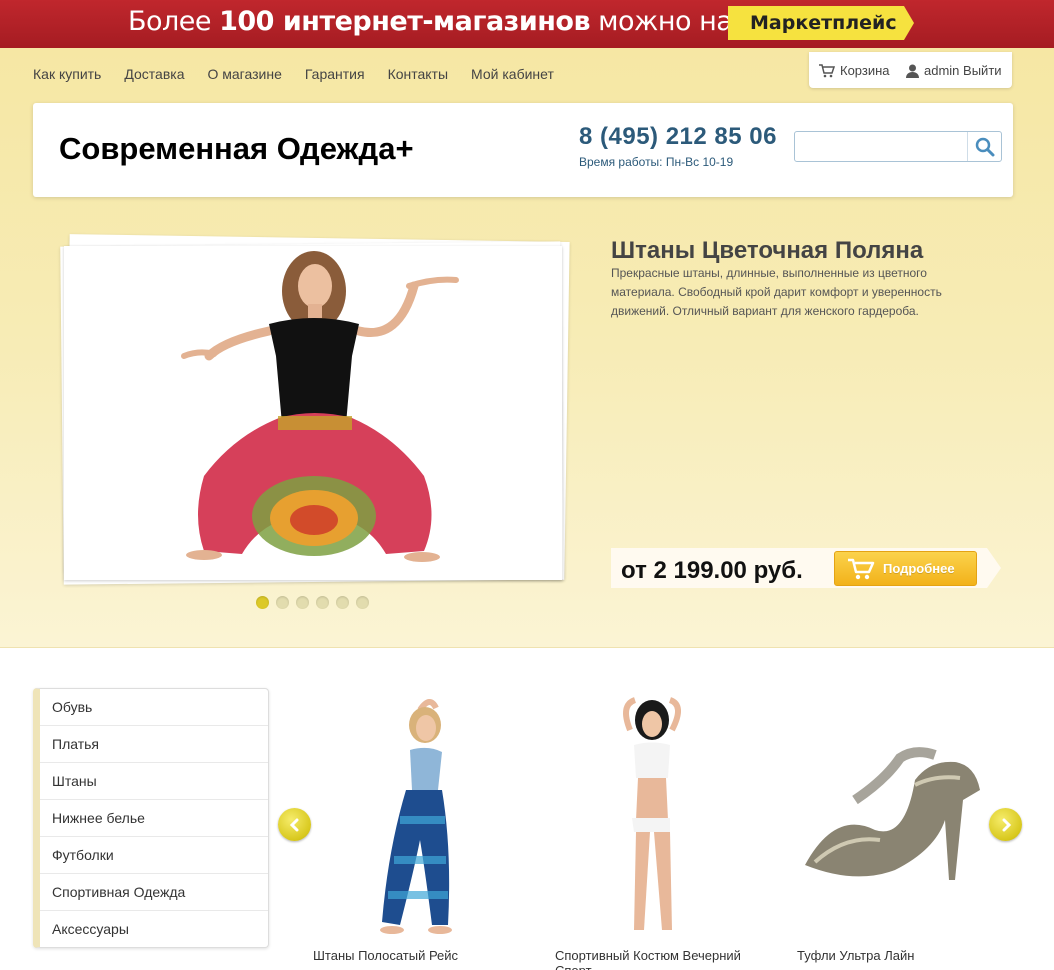 This screenshot has width=1054, height=970. What do you see at coordinates (712, 570) in the screenshot?
I see `hero-price: от 2 199.00 руб.` at bounding box center [712, 570].